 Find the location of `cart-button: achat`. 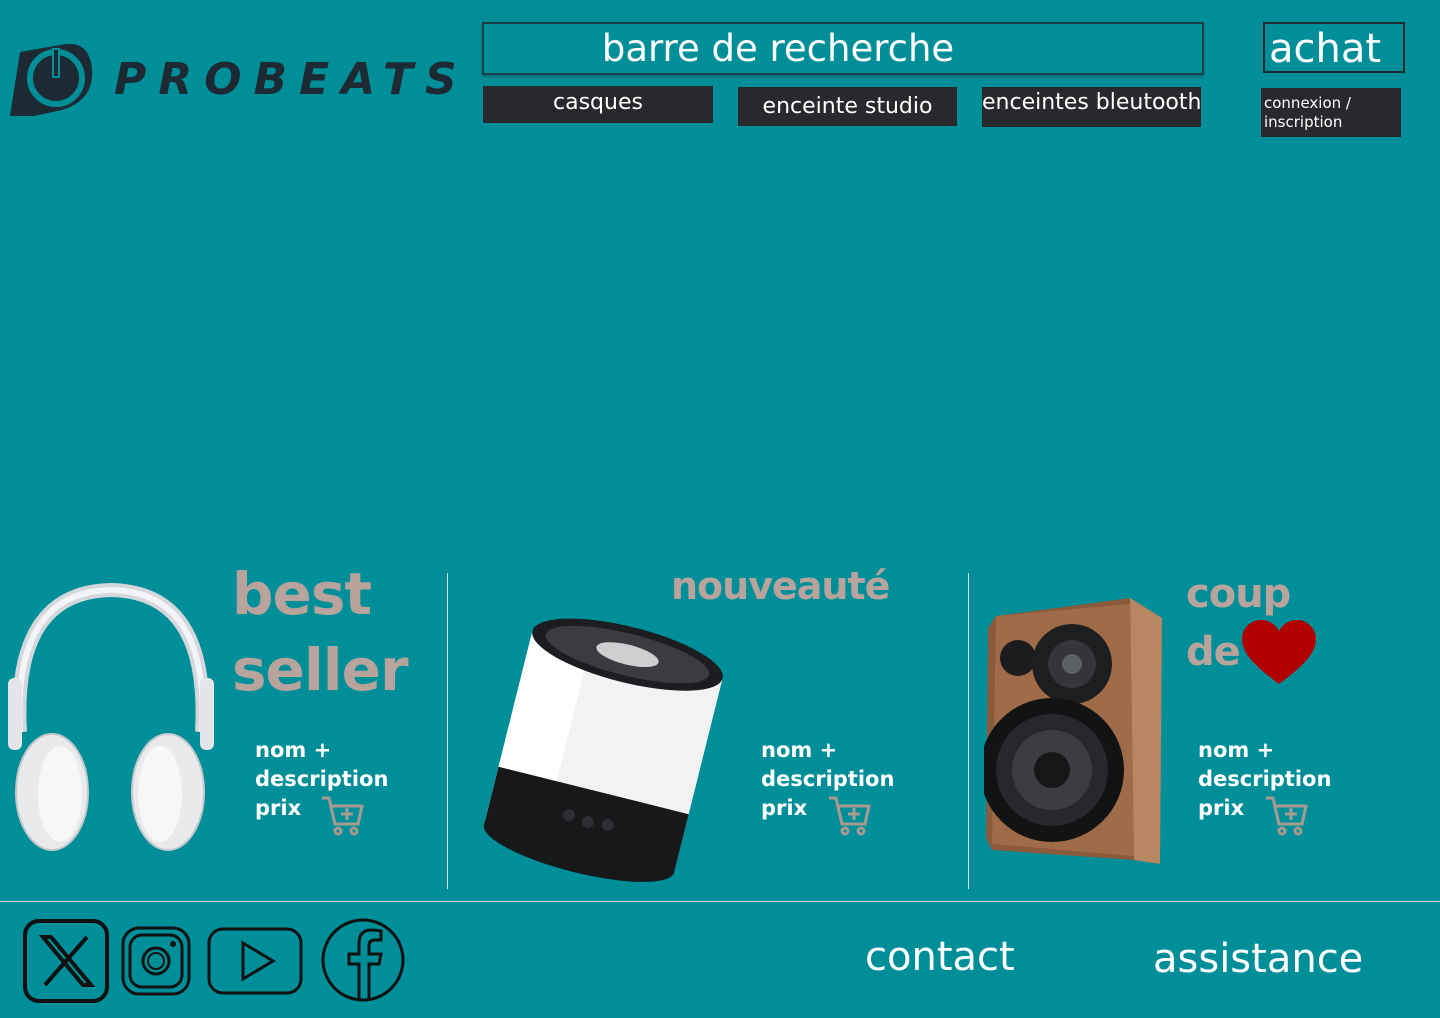

cart-button: achat is located at coordinates (1334, 47).